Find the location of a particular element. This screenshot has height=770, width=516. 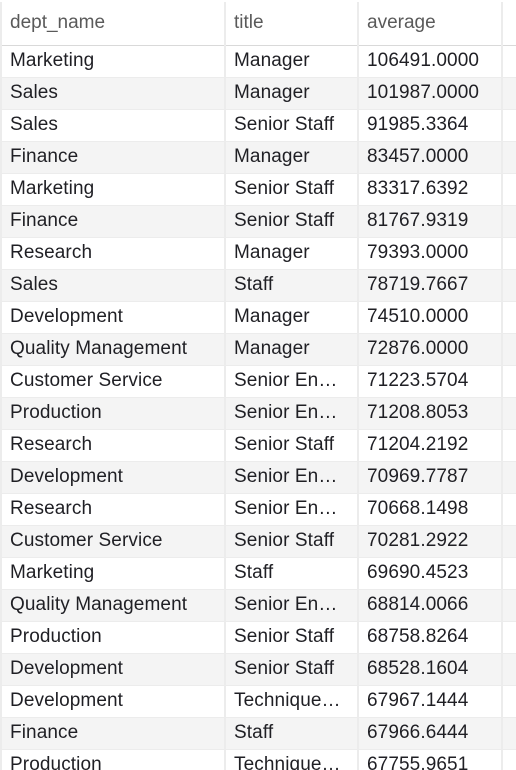

table-row: Quality Management Senior En… 68814.0066 is located at coordinates (258, 605).